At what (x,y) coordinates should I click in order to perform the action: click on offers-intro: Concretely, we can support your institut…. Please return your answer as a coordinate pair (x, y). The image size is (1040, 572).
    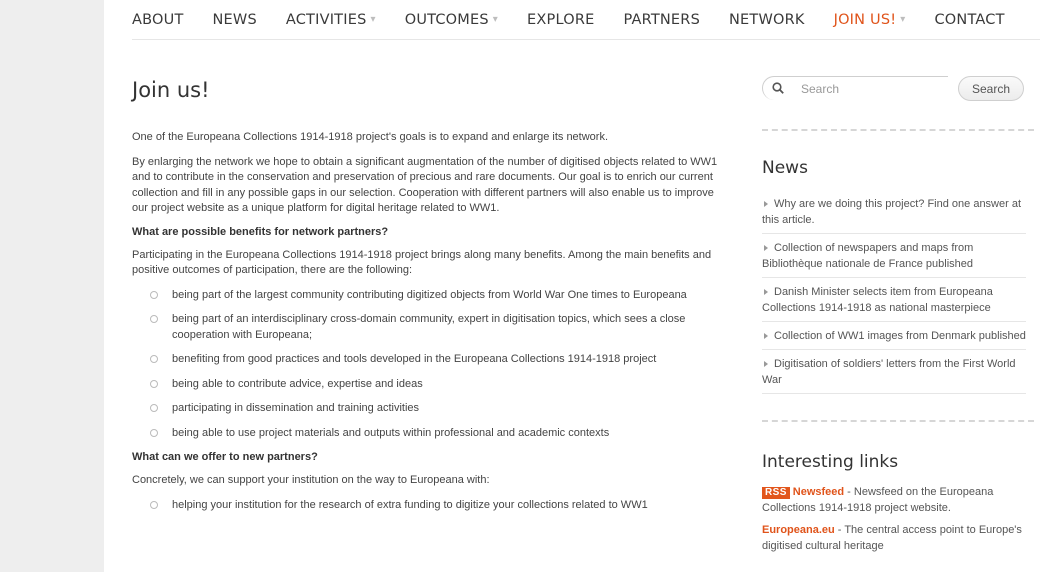
    Looking at the image, I should click on (311, 480).